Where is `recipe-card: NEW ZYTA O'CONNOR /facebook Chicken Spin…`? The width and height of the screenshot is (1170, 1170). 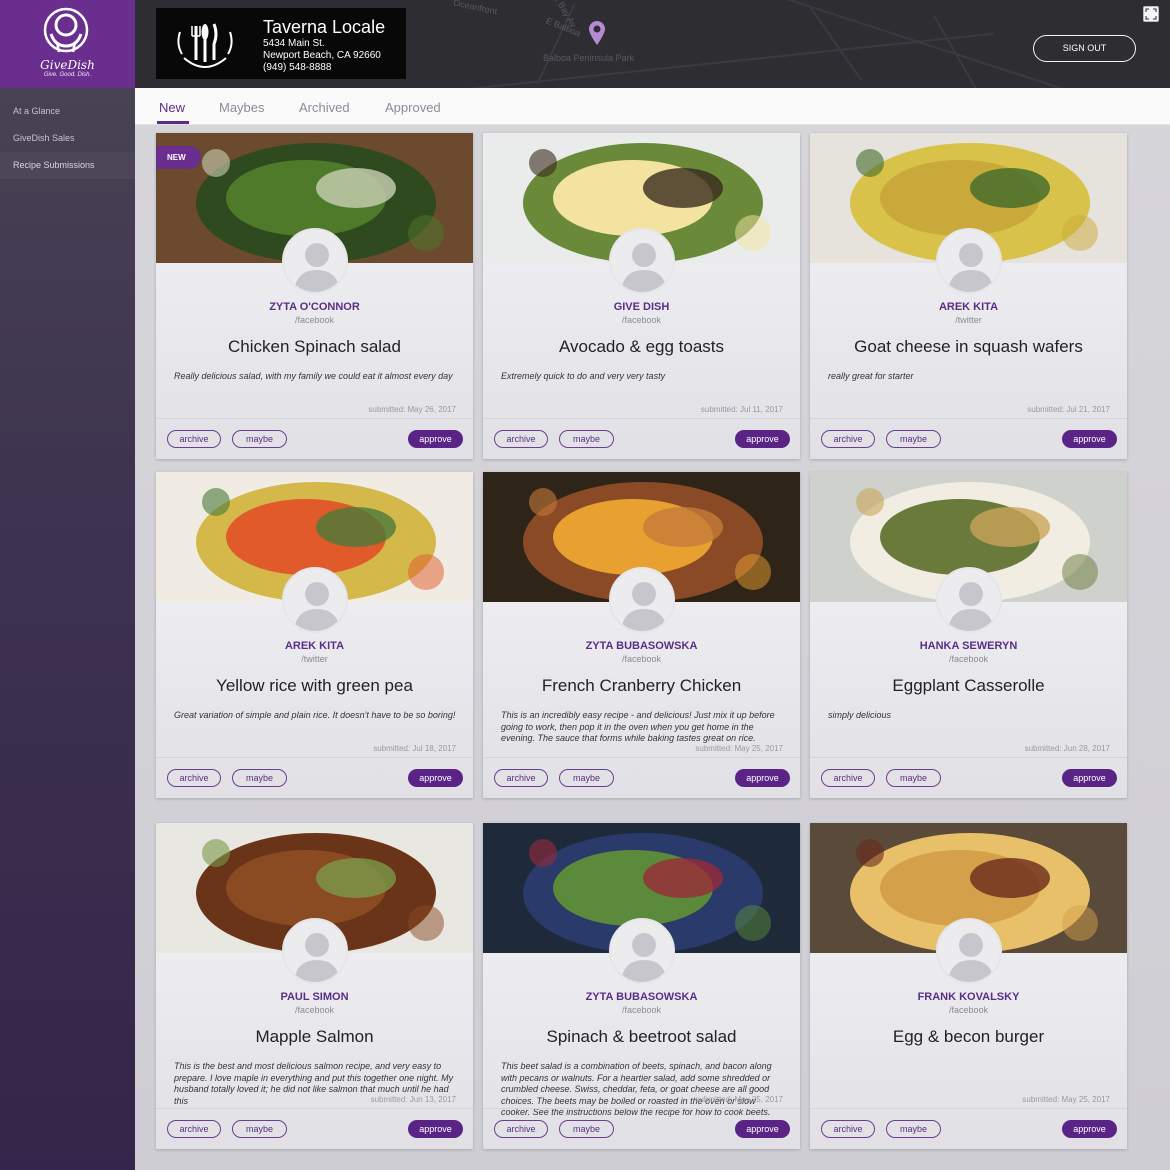
recipe-card: NEW ZYTA O'CONNOR /facebook Chicken Spin… is located at coordinates (314, 296).